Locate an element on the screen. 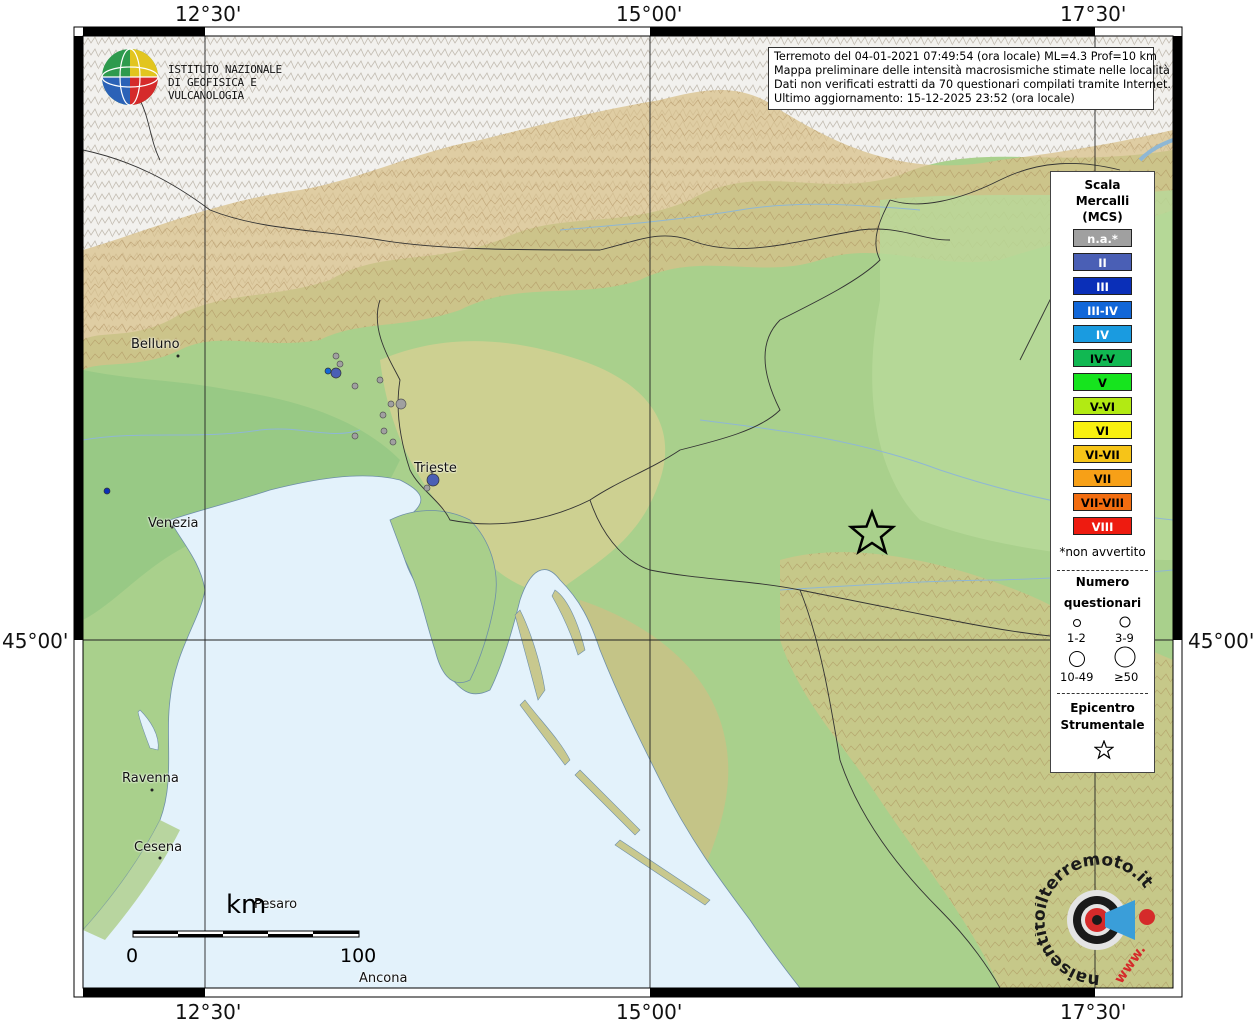 The width and height of the screenshot is (1255, 1024). haisentito-logo: haisentitoilterremoto.it www. is located at coordinates (1097, 919).